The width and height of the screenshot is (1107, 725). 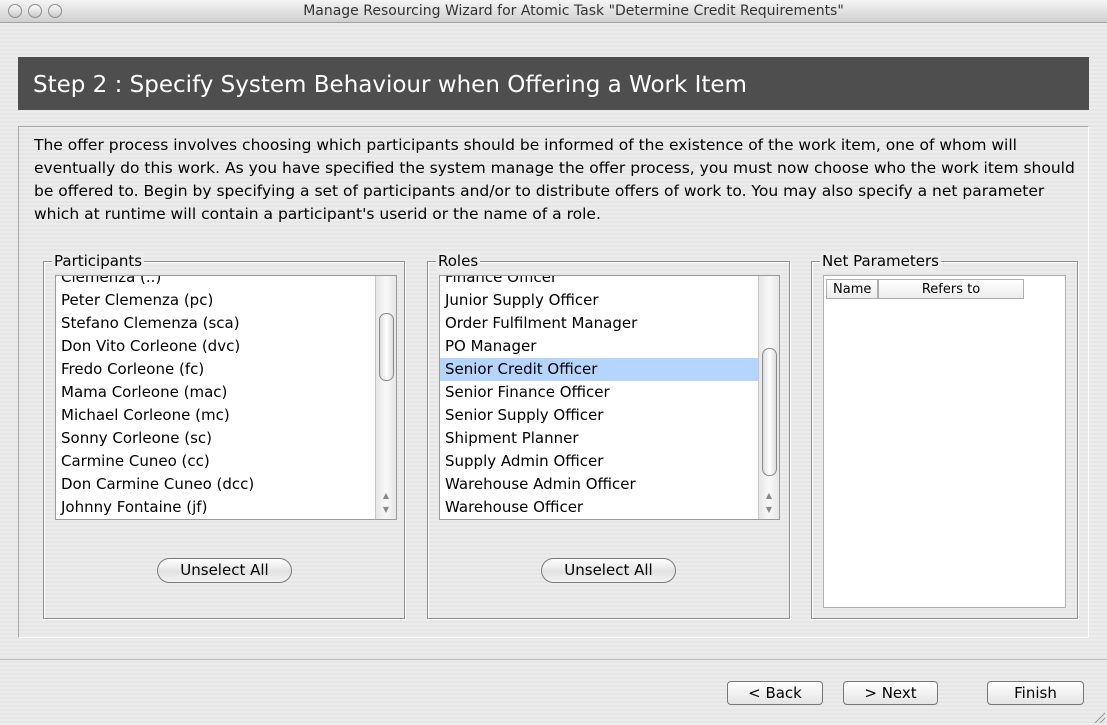 What do you see at coordinates (458, 261) in the screenshot?
I see `roles-label: Roles` at bounding box center [458, 261].